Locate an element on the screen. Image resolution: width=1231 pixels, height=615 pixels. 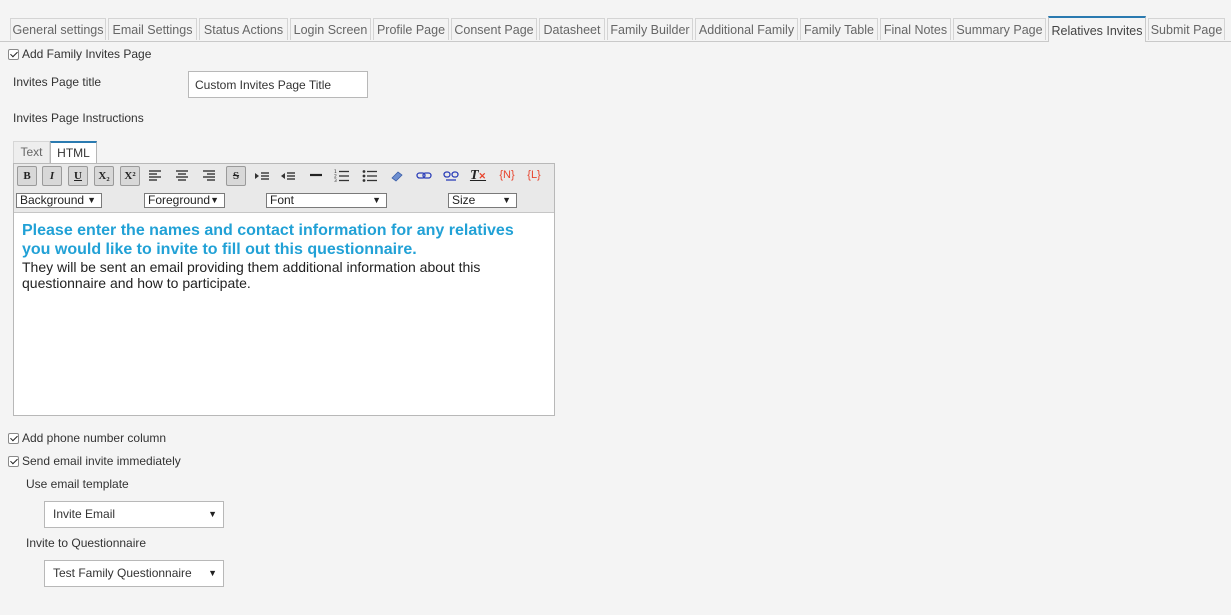
tab-profile-page: Profile Page is located at coordinates (411, 29).